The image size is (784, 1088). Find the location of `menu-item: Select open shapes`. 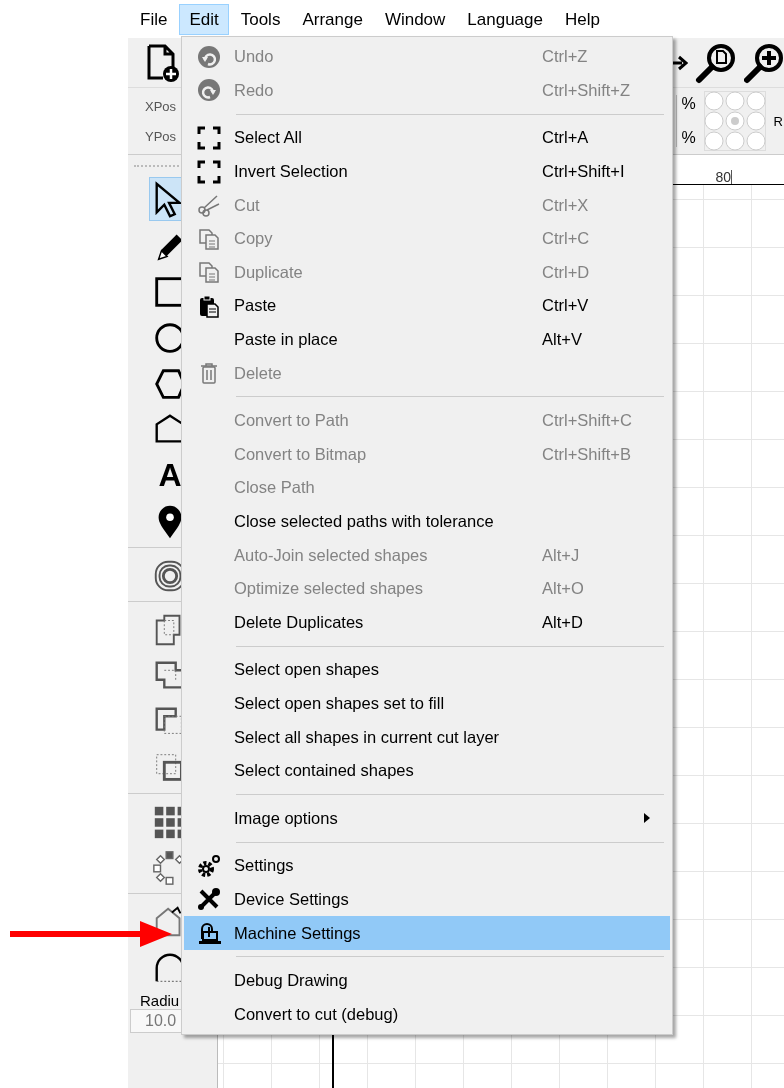

menu-item: Select open shapes is located at coordinates (427, 670).